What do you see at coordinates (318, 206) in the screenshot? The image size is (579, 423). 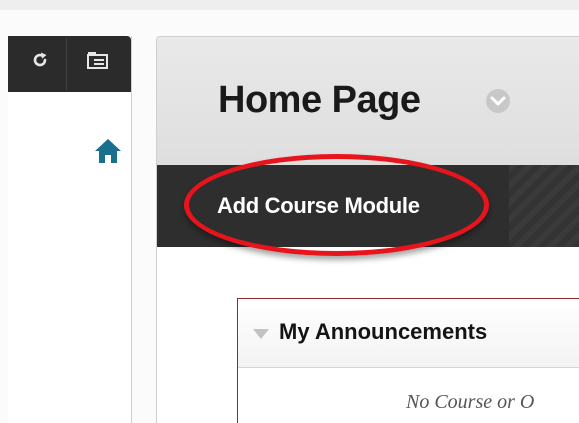 I see `add-course-module-button: Add Course Module` at bounding box center [318, 206].